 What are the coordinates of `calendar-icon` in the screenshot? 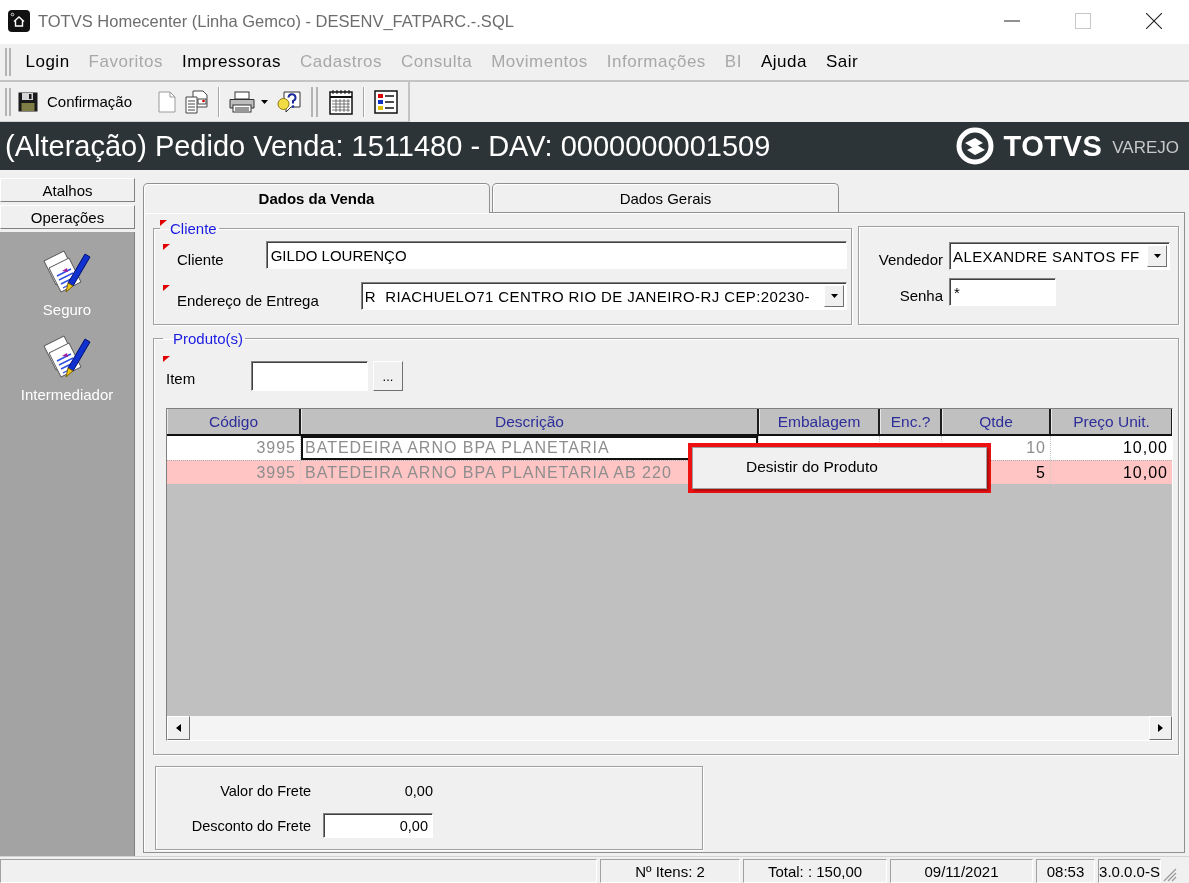 It's located at (341, 101).